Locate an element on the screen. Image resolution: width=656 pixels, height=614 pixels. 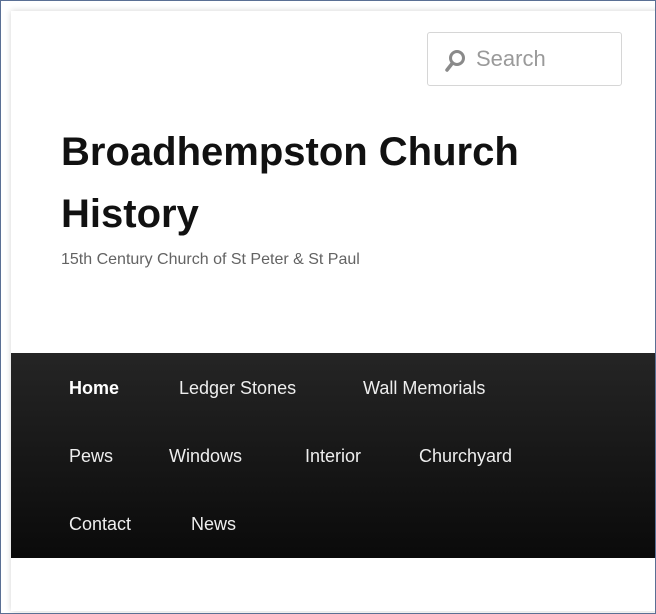
nav-item-ledger-stones: Ledger Stones is located at coordinates (237, 388).